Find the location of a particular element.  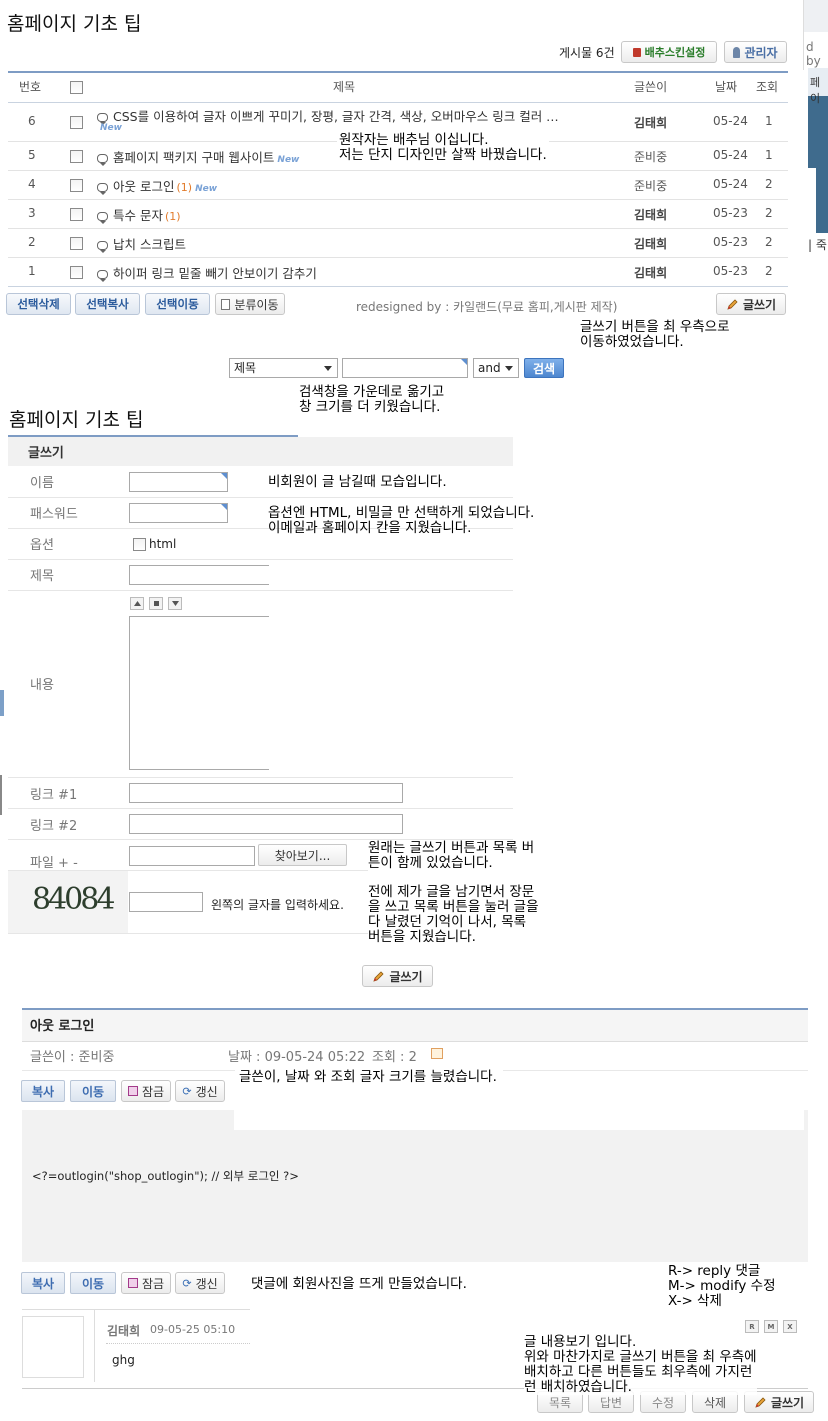

search-button: 검색 is located at coordinates (544, 368).